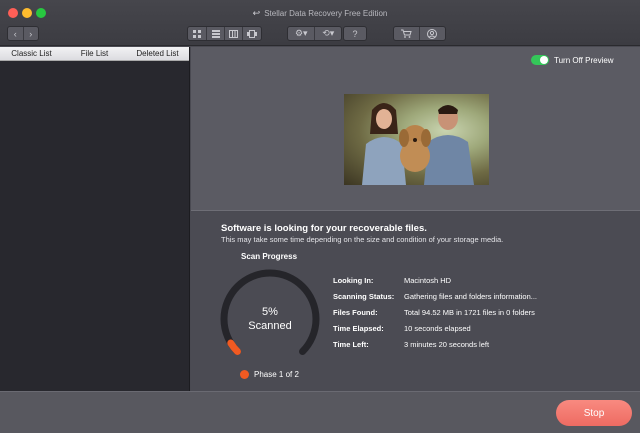 The height and width of the screenshot is (433, 640). I want to click on window-title-text: Stellar Data Recovery Free Edition, so click(326, 13).